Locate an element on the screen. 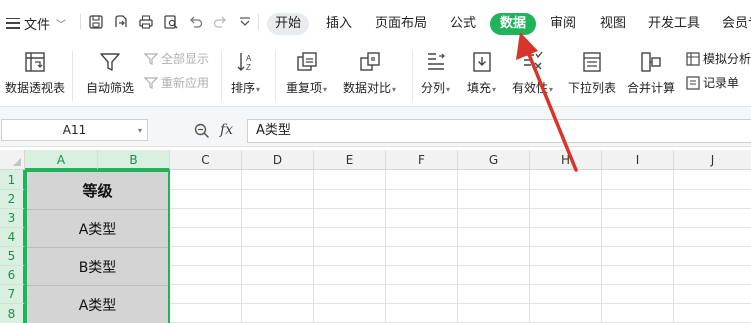 This screenshot has height=323, width=751. export-icon is located at coordinates (121, 22).